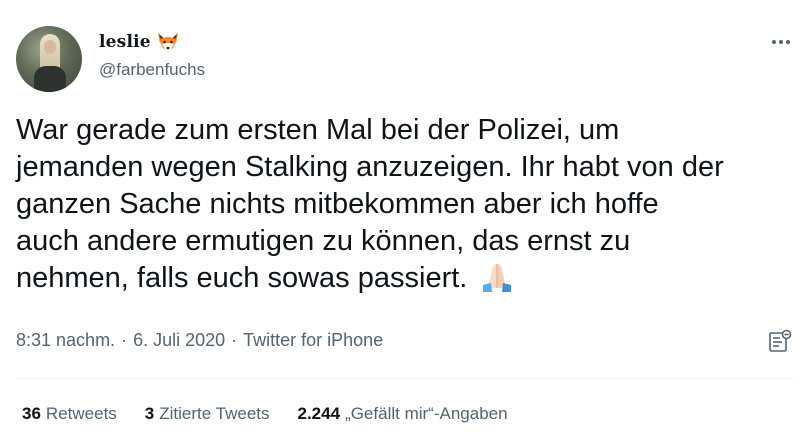 Image resolution: width=809 pixels, height=437 pixels. Describe the element at coordinates (319, 413) in the screenshot. I see `likes-count: 2.244` at that location.